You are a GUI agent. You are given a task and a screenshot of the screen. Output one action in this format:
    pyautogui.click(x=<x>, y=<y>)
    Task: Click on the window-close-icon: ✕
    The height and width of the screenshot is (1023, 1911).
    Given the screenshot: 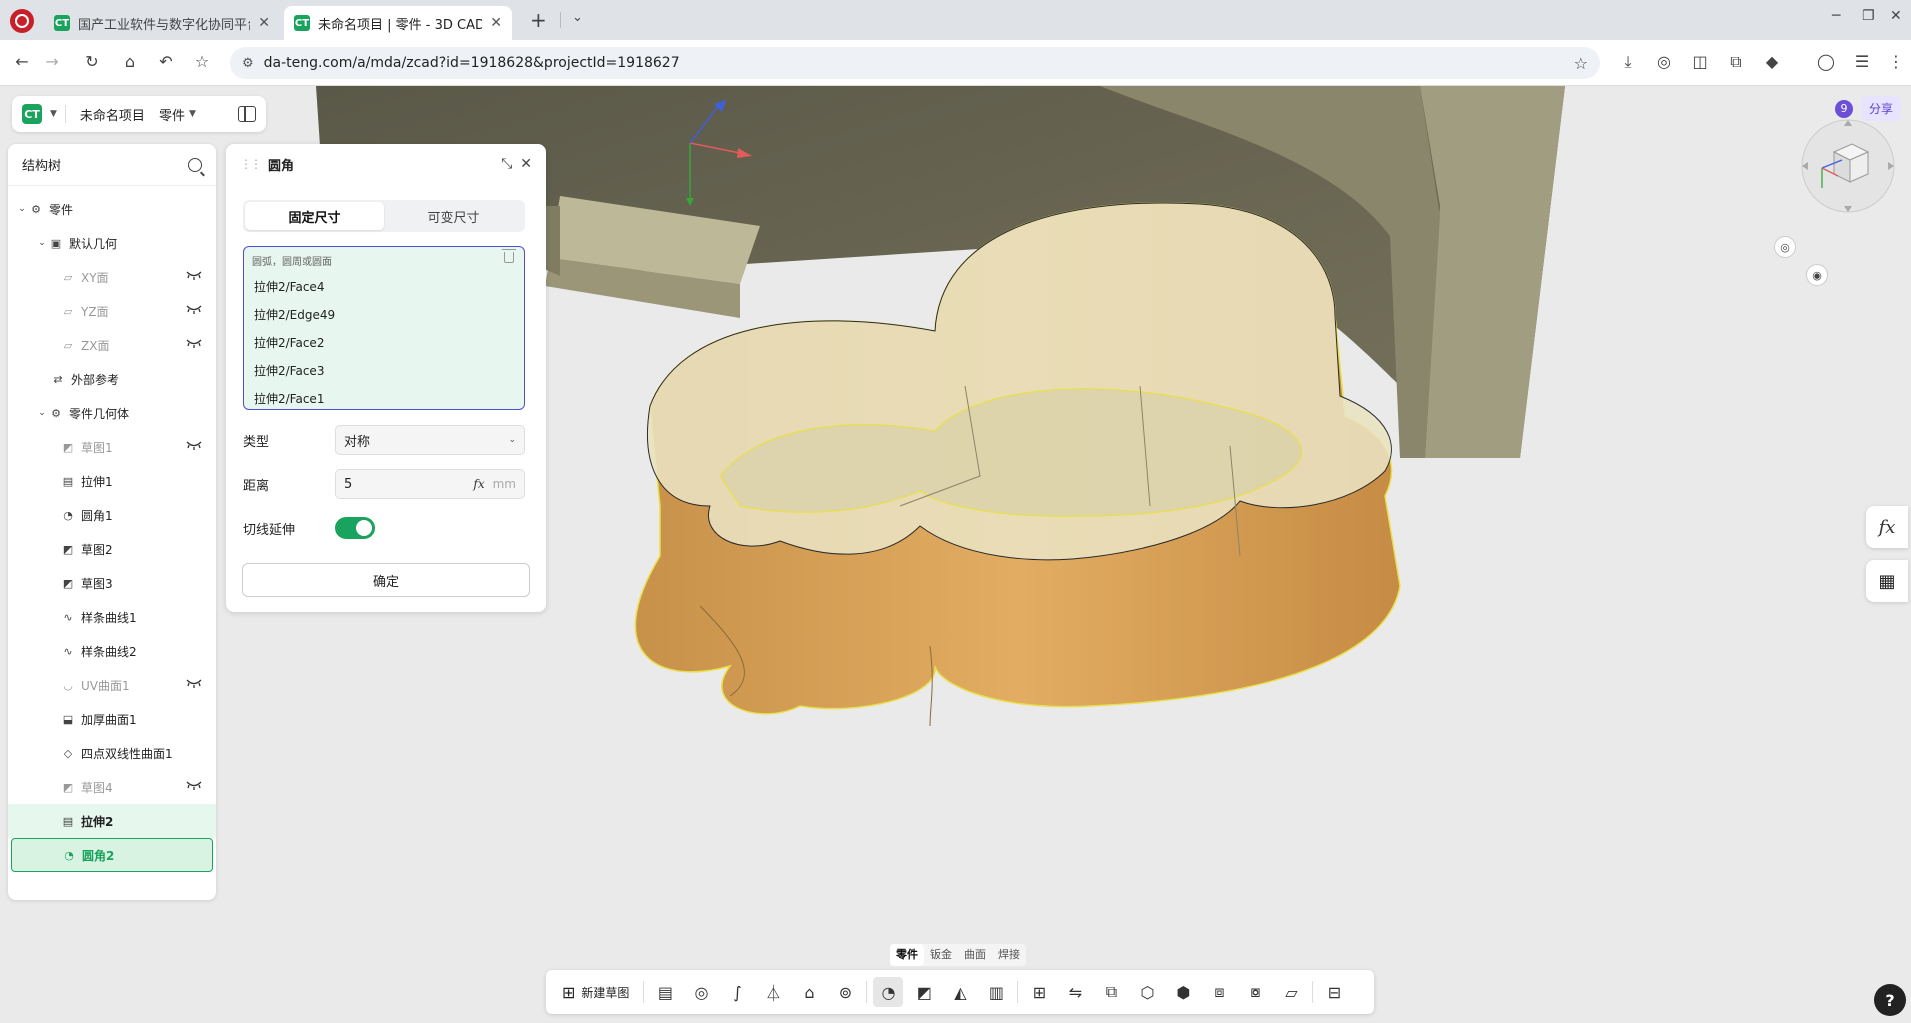 What is the action you would take?
    pyautogui.click(x=1896, y=16)
    